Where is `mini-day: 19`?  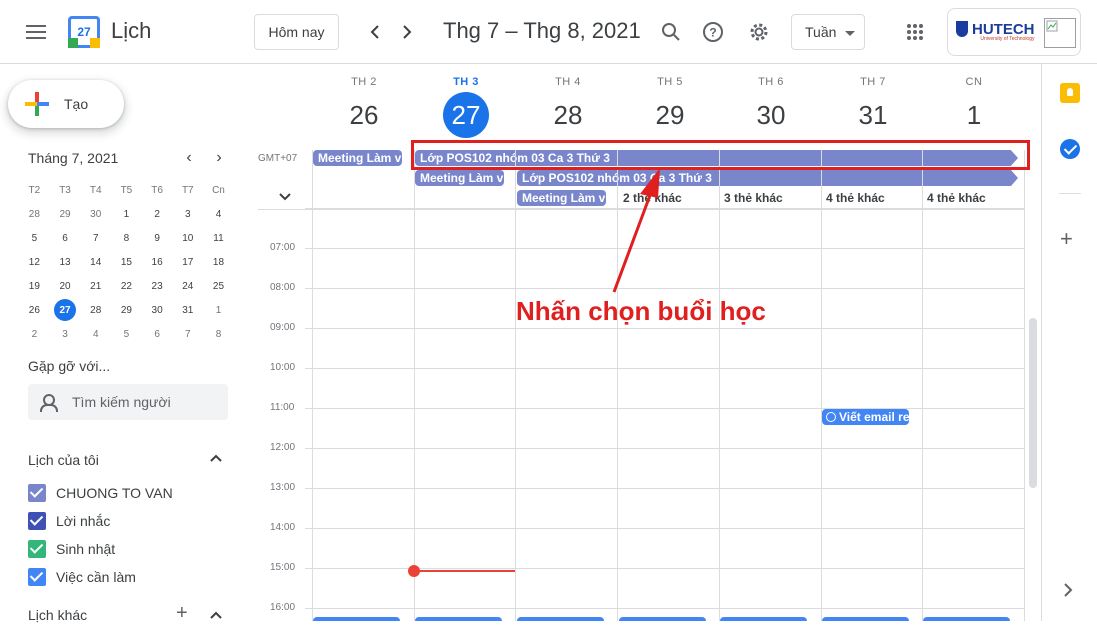 mini-day: 19 is located at coordinates (34, 286).